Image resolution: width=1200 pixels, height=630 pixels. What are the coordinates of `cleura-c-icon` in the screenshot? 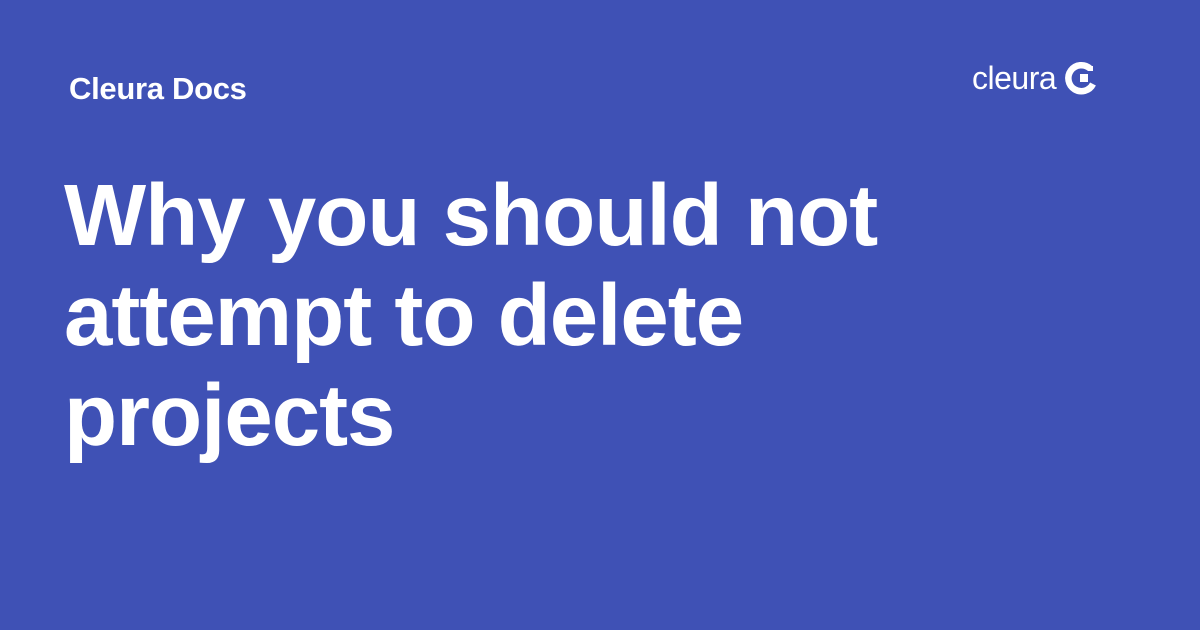 It's located at (1081, 78).